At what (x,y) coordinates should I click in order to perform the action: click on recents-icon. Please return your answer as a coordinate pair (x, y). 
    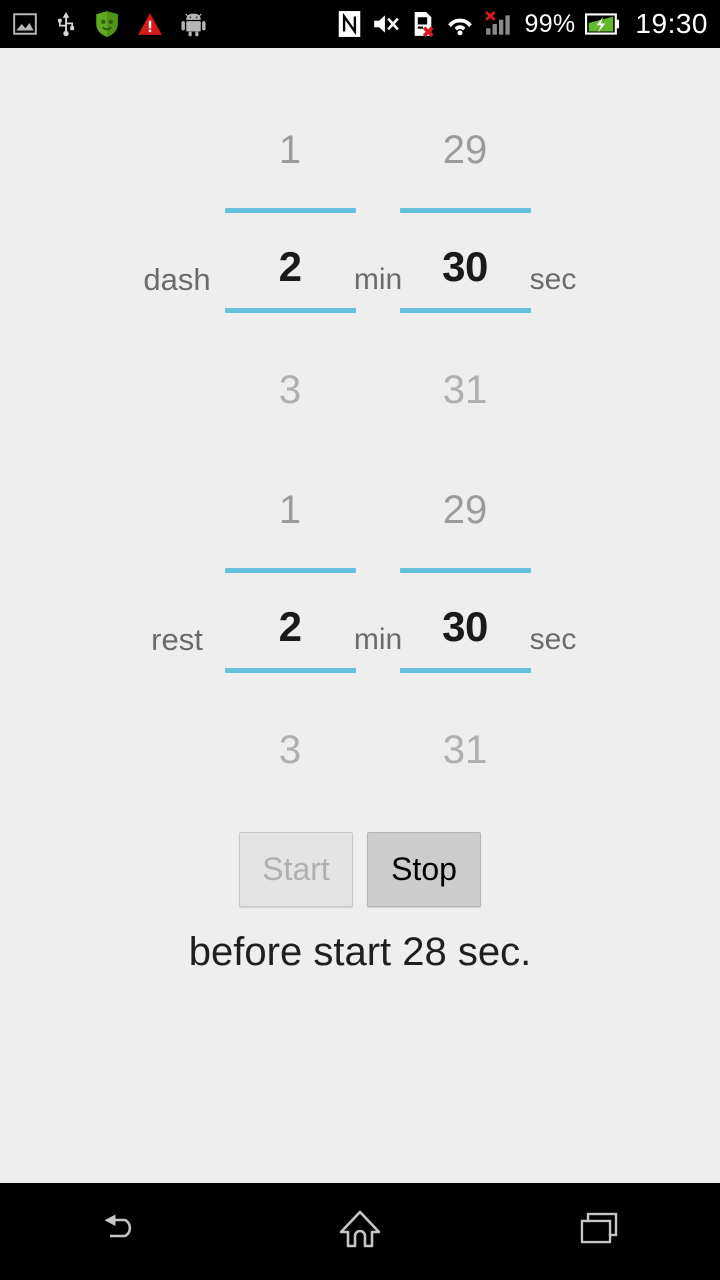
    Looking at the image, I should click on (600, 1231).